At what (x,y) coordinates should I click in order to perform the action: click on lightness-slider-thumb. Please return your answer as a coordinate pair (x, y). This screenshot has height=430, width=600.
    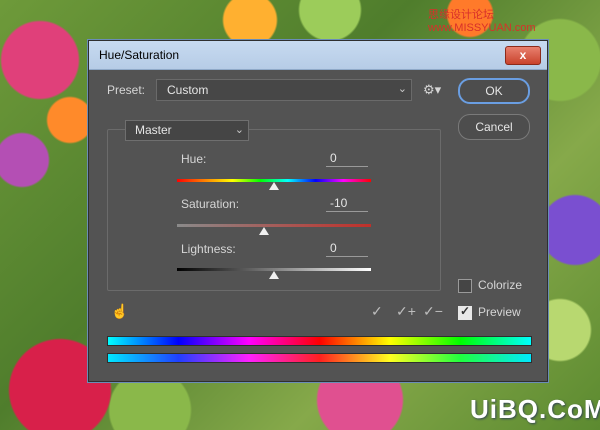
    Looking at the image, I should click on (274, 275).